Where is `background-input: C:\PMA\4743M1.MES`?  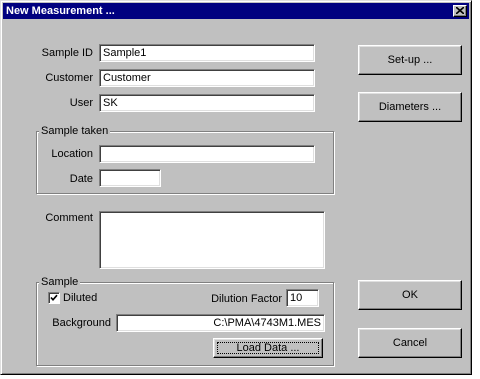 background-input: C:\PMA\4743M1.MES is located at coordinates (220, 323).